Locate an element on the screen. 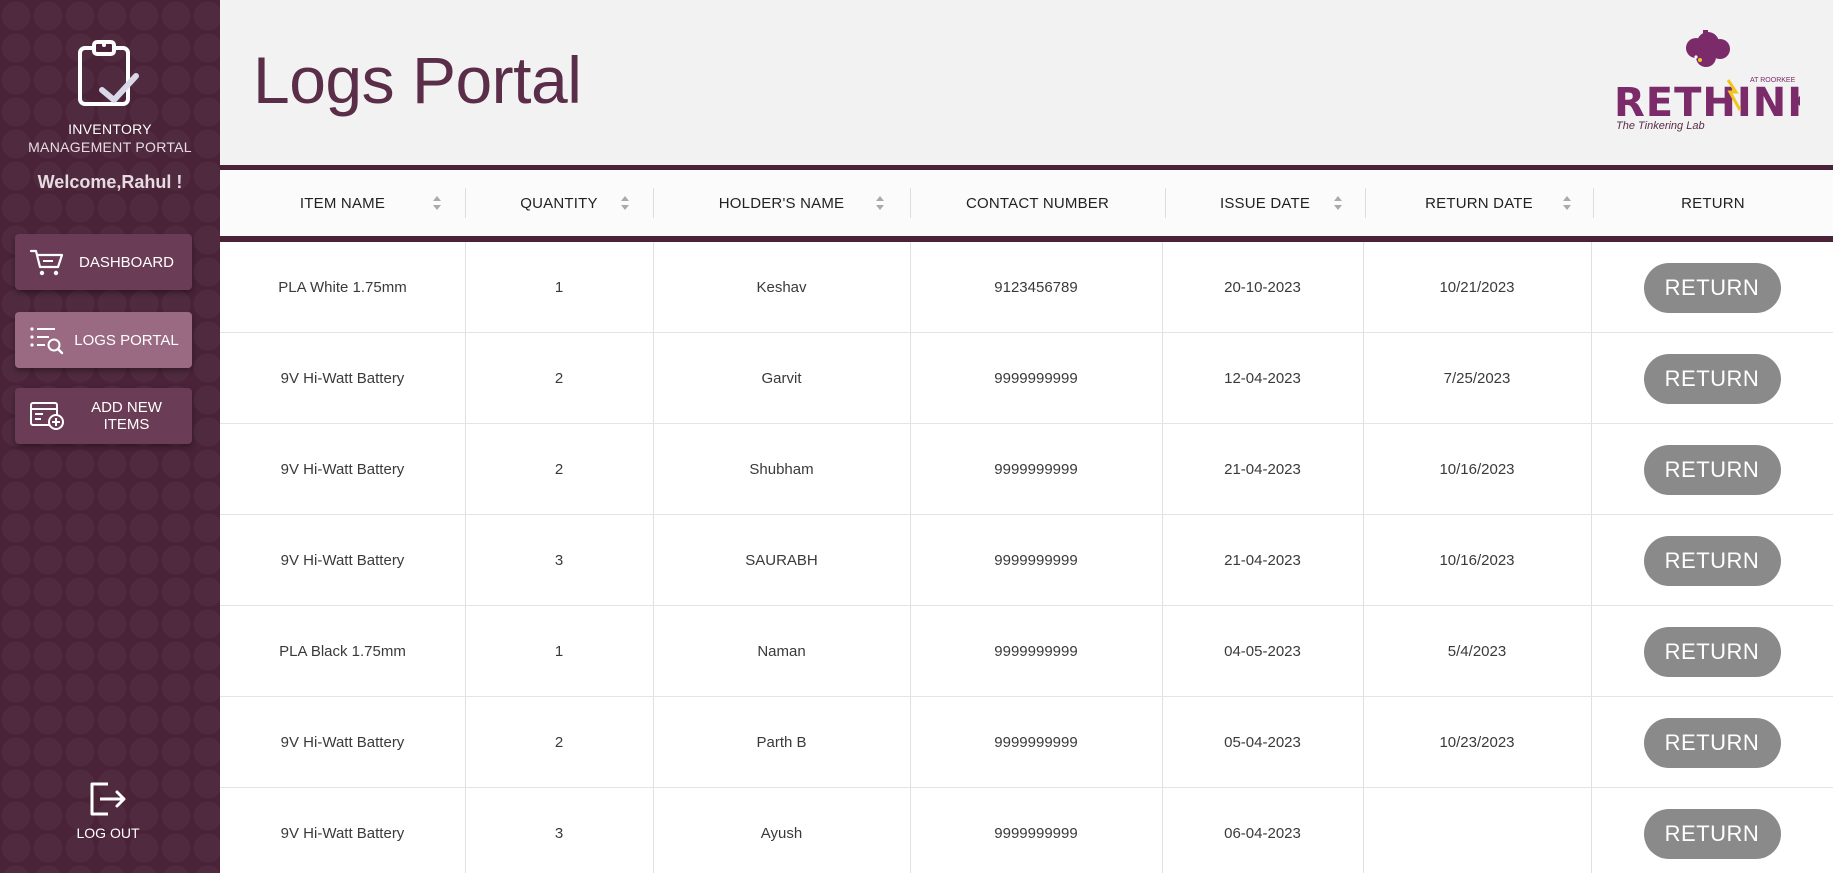  logout-icon is located at coordinates (108, 802).